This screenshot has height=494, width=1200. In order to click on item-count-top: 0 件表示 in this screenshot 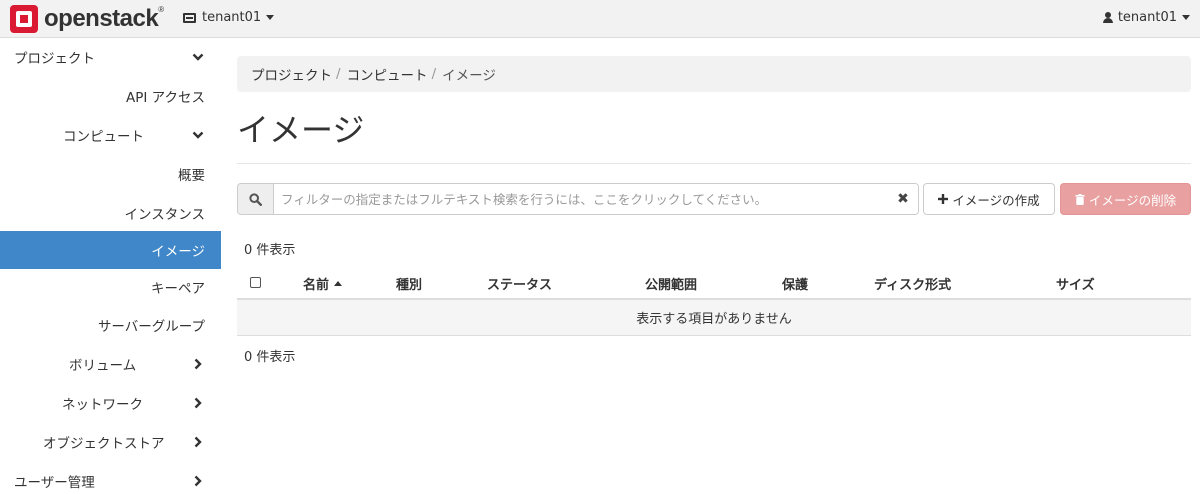, I will do `click(270, 250)`.